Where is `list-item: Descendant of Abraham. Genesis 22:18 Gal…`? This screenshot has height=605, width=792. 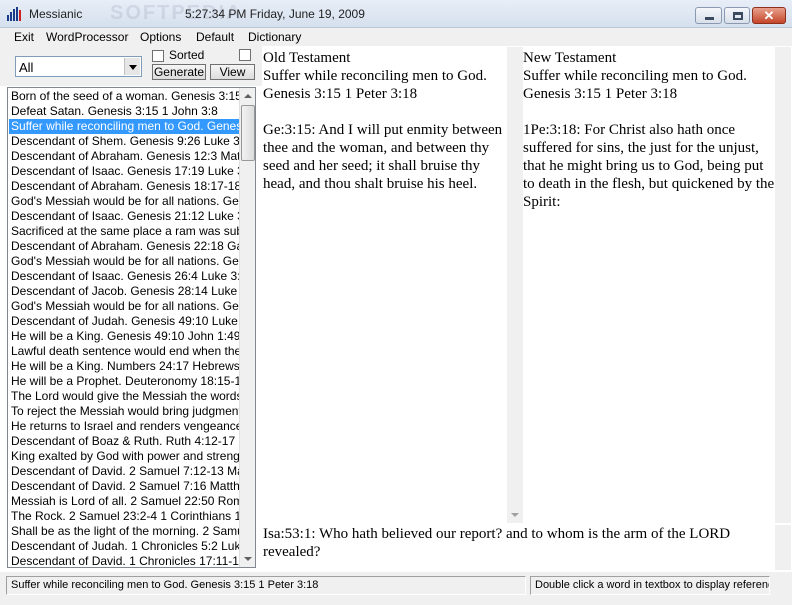 list-item: Descendant of Abraham. Genesis 22:18 Gal… is located at coordinates (124, 246).